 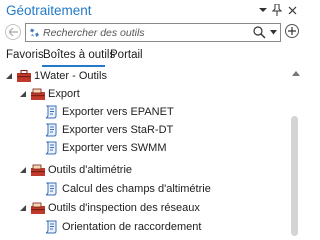 I want to click on tree-node-tool: Orientation de raccordement, so click(x=145, y=228).